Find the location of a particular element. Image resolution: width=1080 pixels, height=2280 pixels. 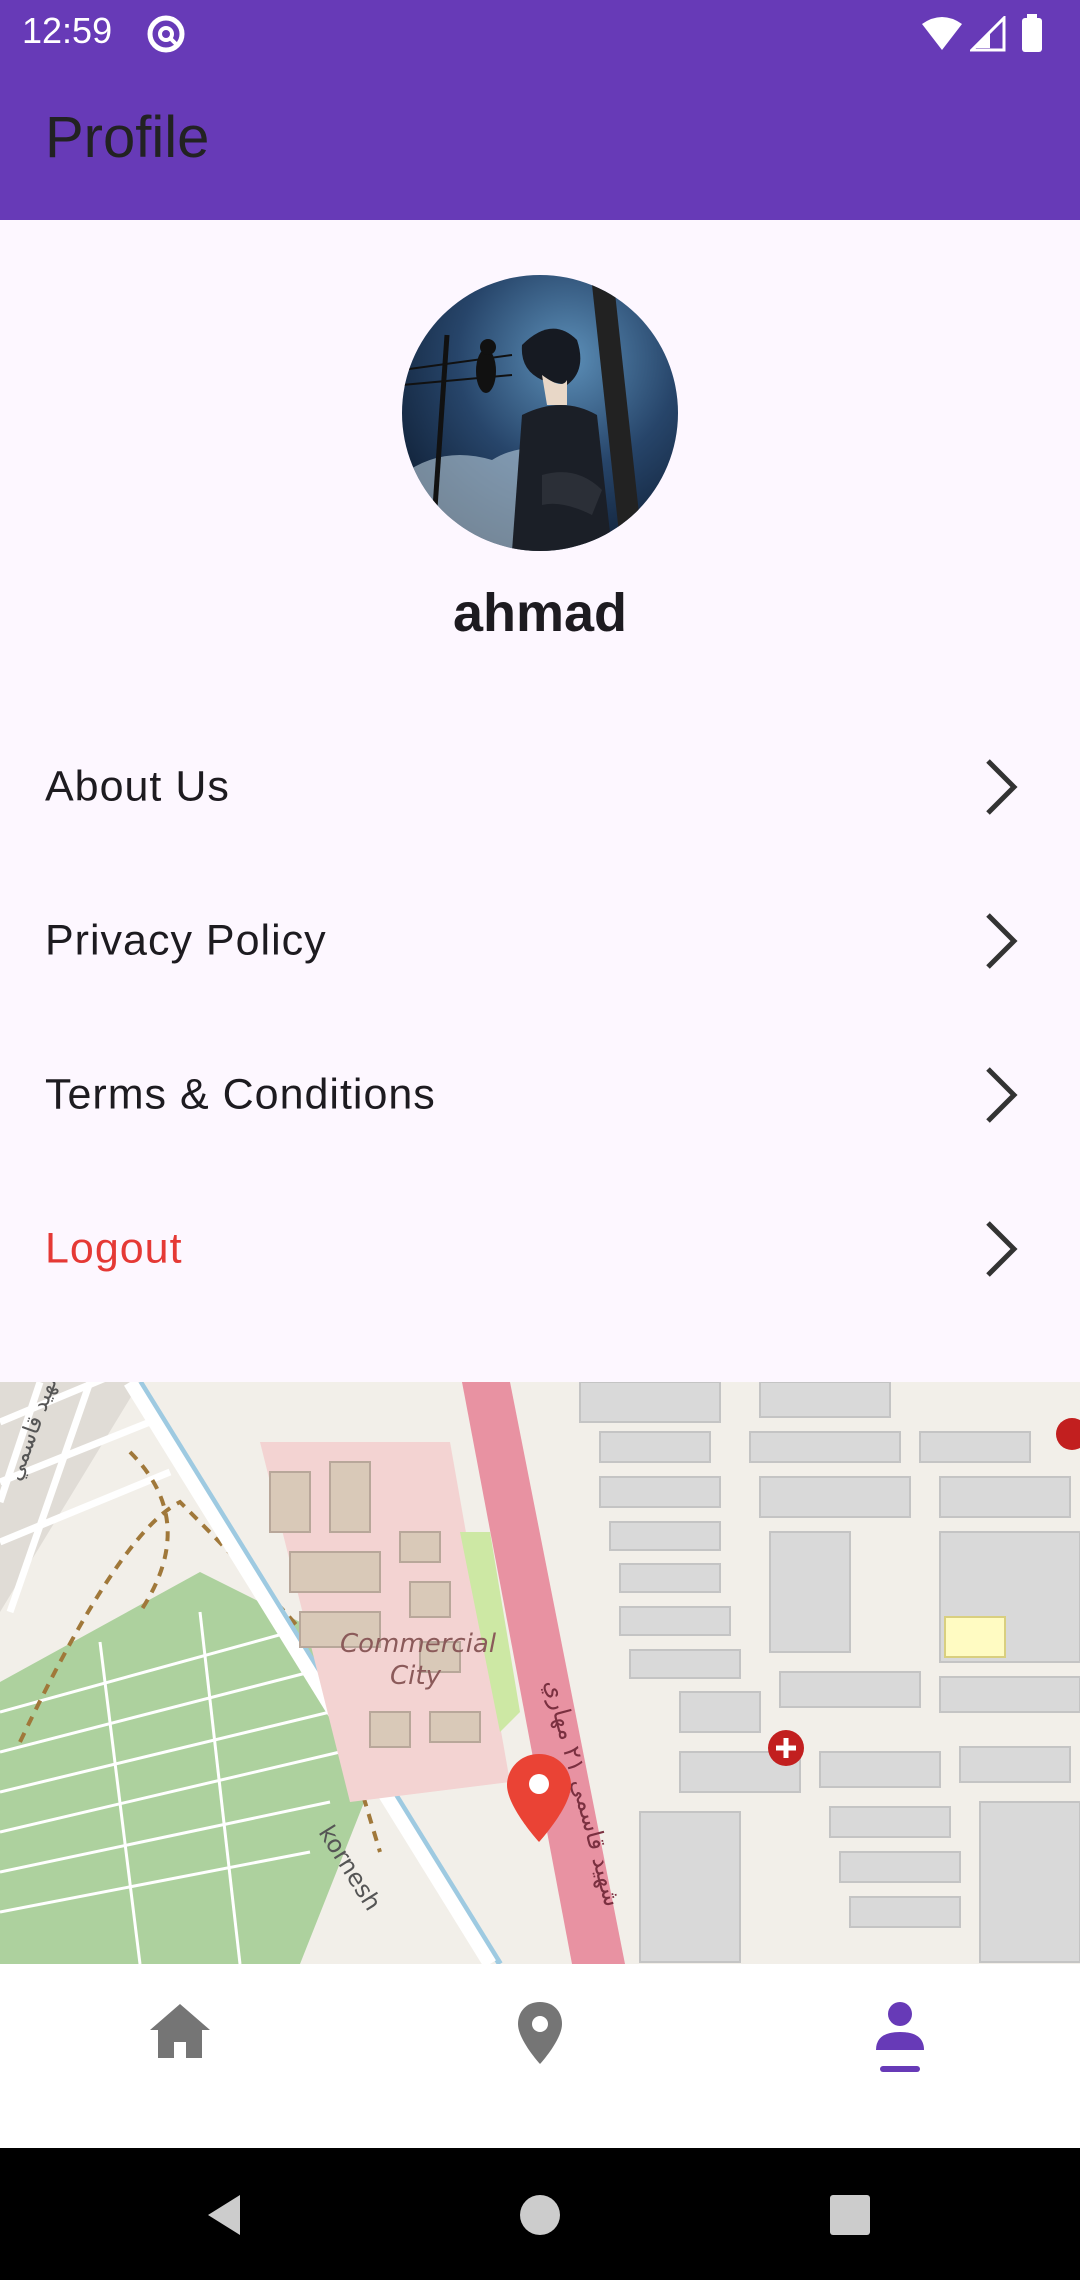

recents-icon is located at coordinates (850, 2215).